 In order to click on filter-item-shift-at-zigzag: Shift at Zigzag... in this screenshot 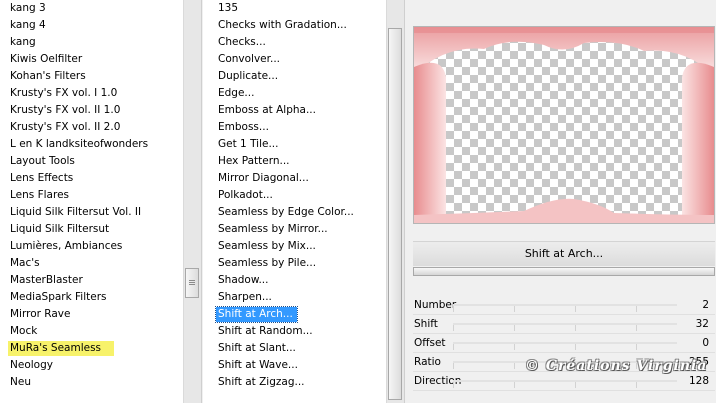, I will do `click(294, 382)`.